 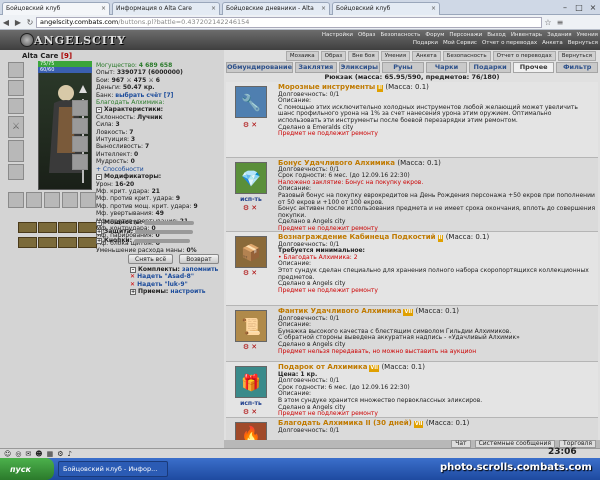 What do you see at coordinates (560, 22) in the screenshot?
I see `menu-icon: ≡` at bounding box center [560, 22].